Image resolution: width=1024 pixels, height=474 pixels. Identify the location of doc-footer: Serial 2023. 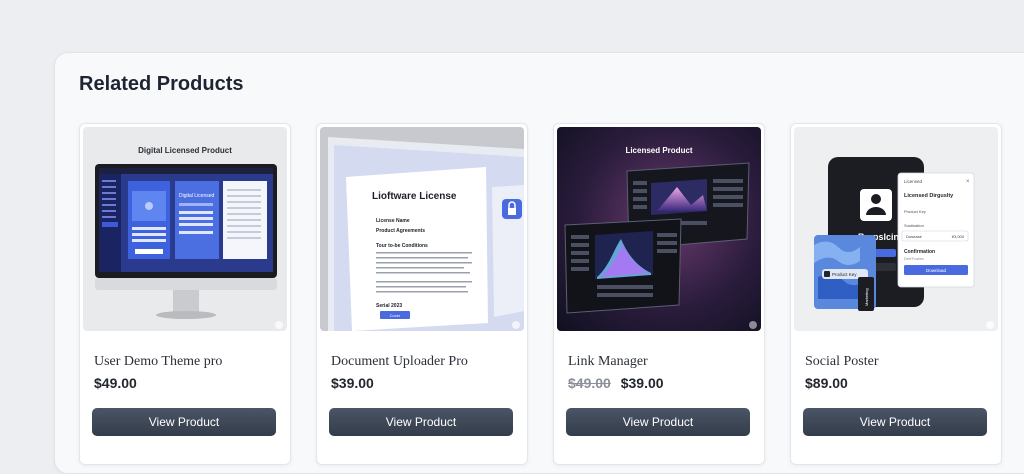
(389, 306).